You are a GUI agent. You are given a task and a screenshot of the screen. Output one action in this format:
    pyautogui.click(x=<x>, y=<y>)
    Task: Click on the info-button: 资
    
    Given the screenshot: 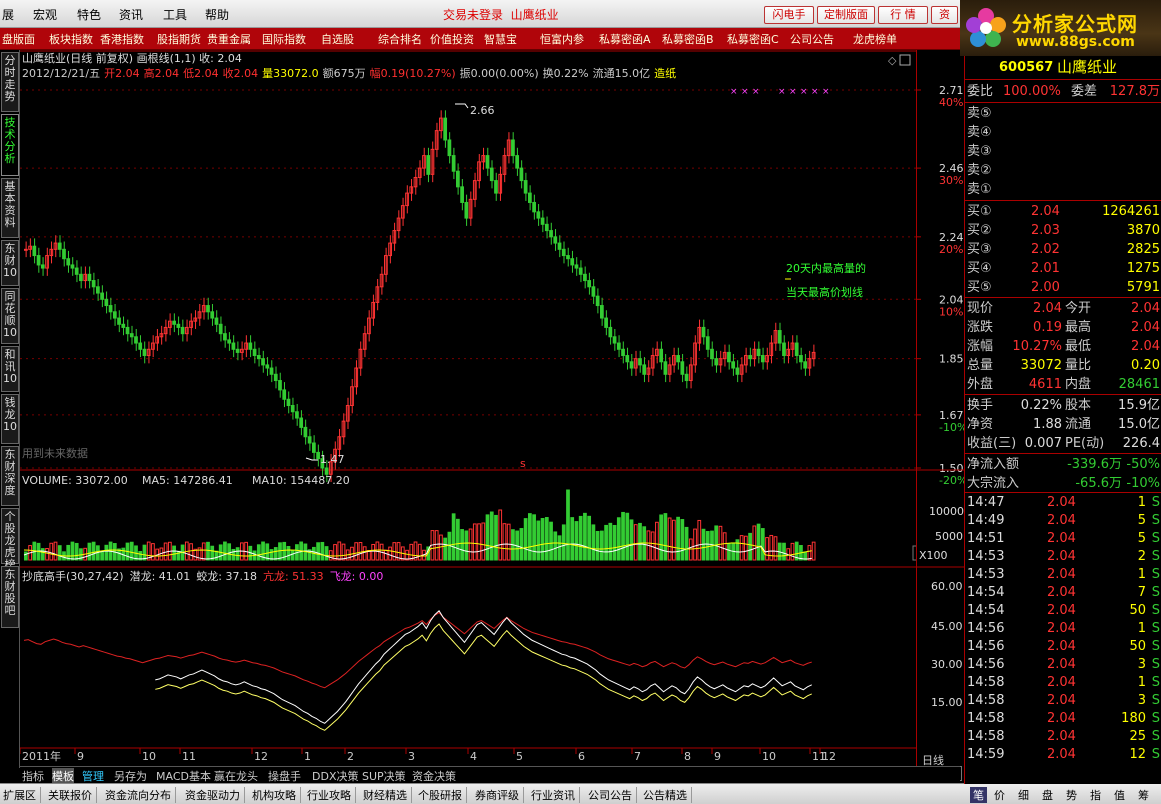 What is the action you would take?
    pyautogui.click(x=944, y=15)
    